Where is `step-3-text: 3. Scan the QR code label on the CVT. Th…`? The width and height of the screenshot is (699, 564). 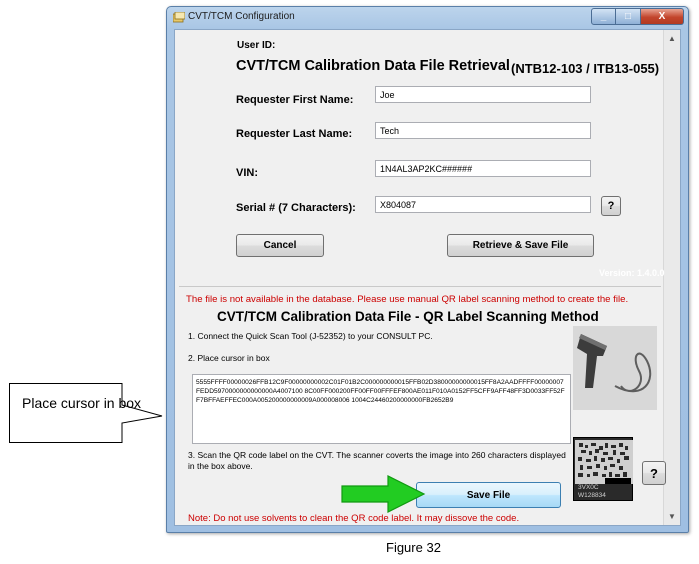
step-3-text: 3. Scan the QR code label on the CVT. Th… is located at coordinates (377, 460).